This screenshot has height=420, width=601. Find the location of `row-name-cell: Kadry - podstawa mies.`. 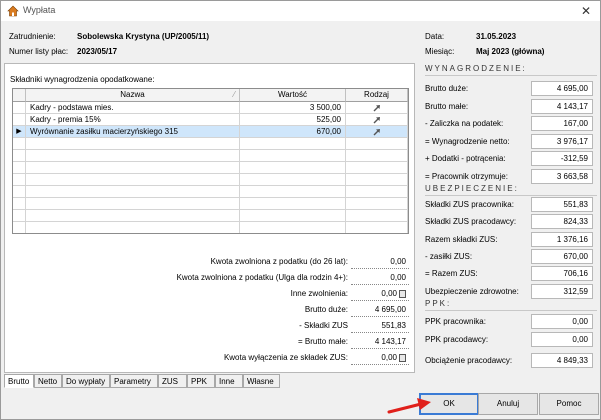

row-name-cell: Kadry - podstawa mies. is located at coordinates (133, 108).